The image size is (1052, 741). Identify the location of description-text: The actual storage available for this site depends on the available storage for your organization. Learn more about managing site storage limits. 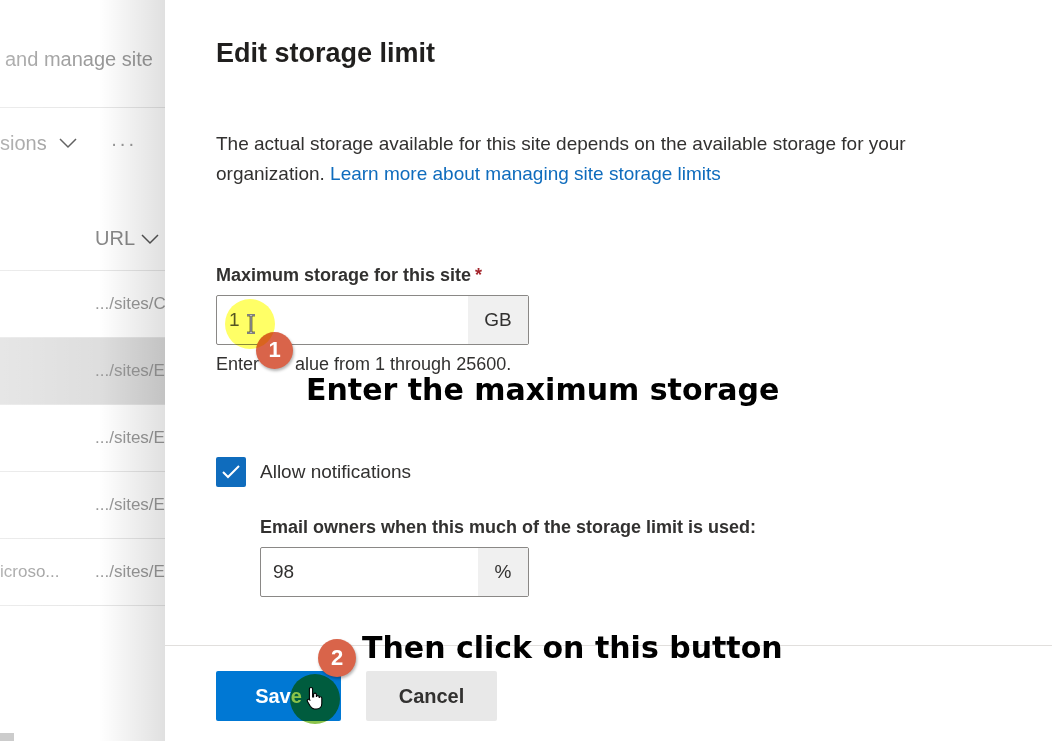
(561, 159).